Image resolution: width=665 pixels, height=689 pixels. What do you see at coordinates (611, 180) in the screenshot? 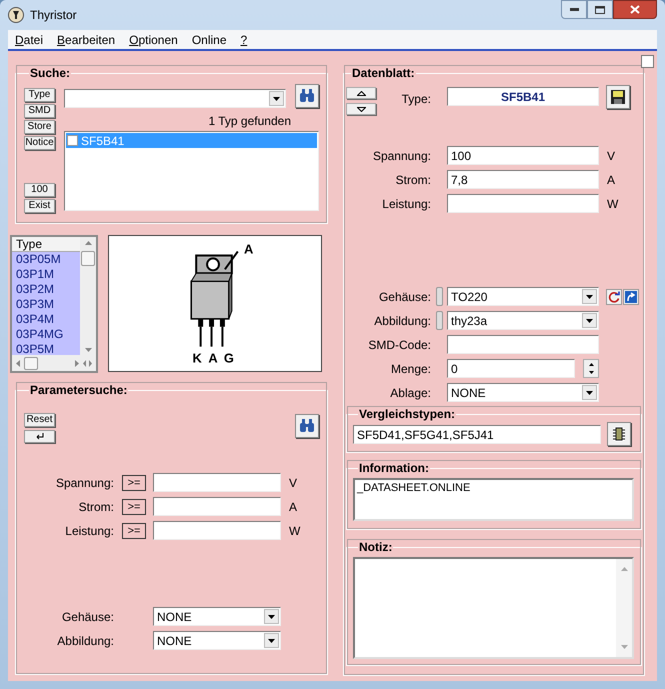
I see `unit-label: A` at bounding box center [611, 180].